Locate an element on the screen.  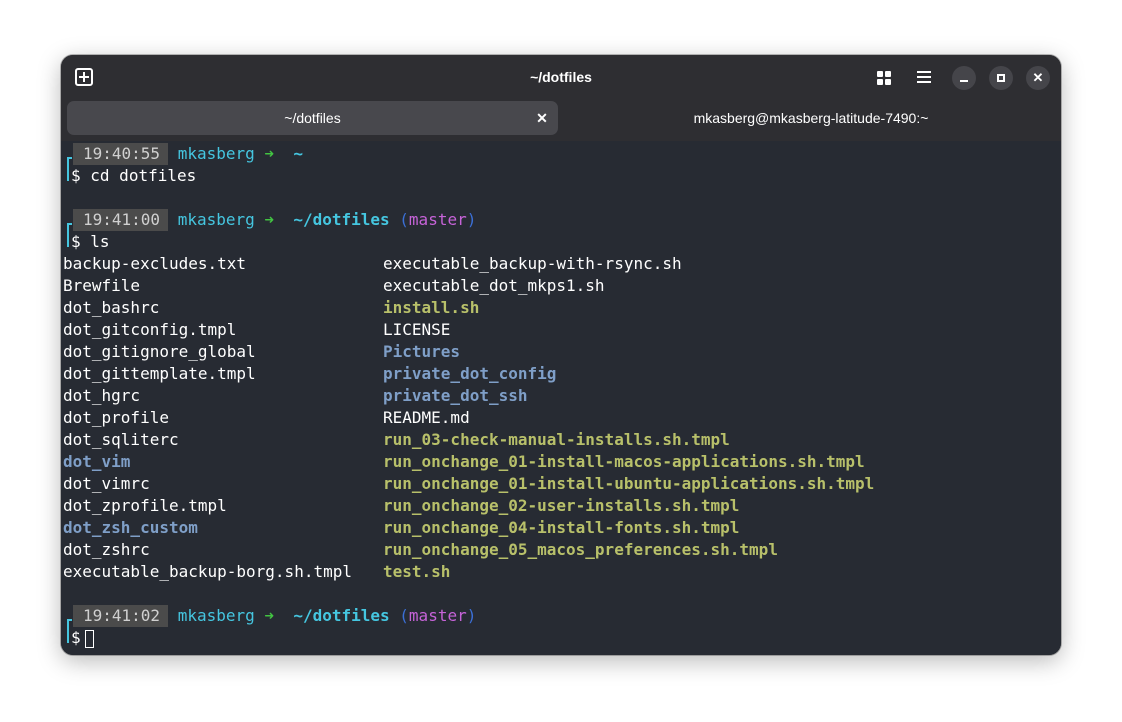
ls-entry: dot_sqliterc is located at coordinates (121, 439).